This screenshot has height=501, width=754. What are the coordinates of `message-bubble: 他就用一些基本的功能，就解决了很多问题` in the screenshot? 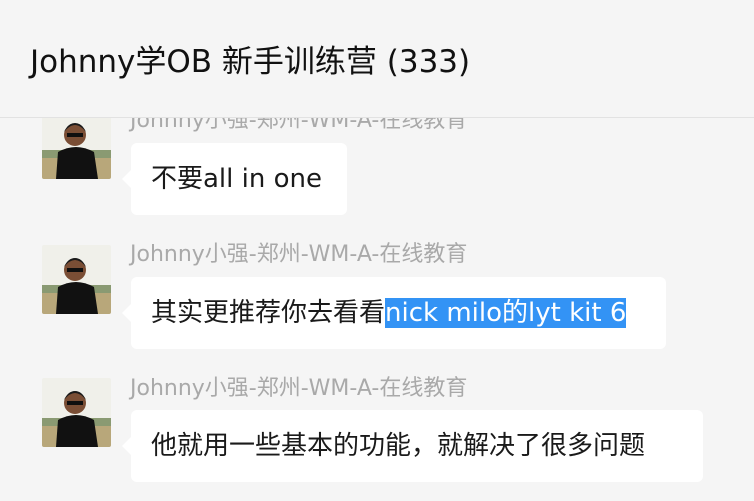 It's located at (412, 446).